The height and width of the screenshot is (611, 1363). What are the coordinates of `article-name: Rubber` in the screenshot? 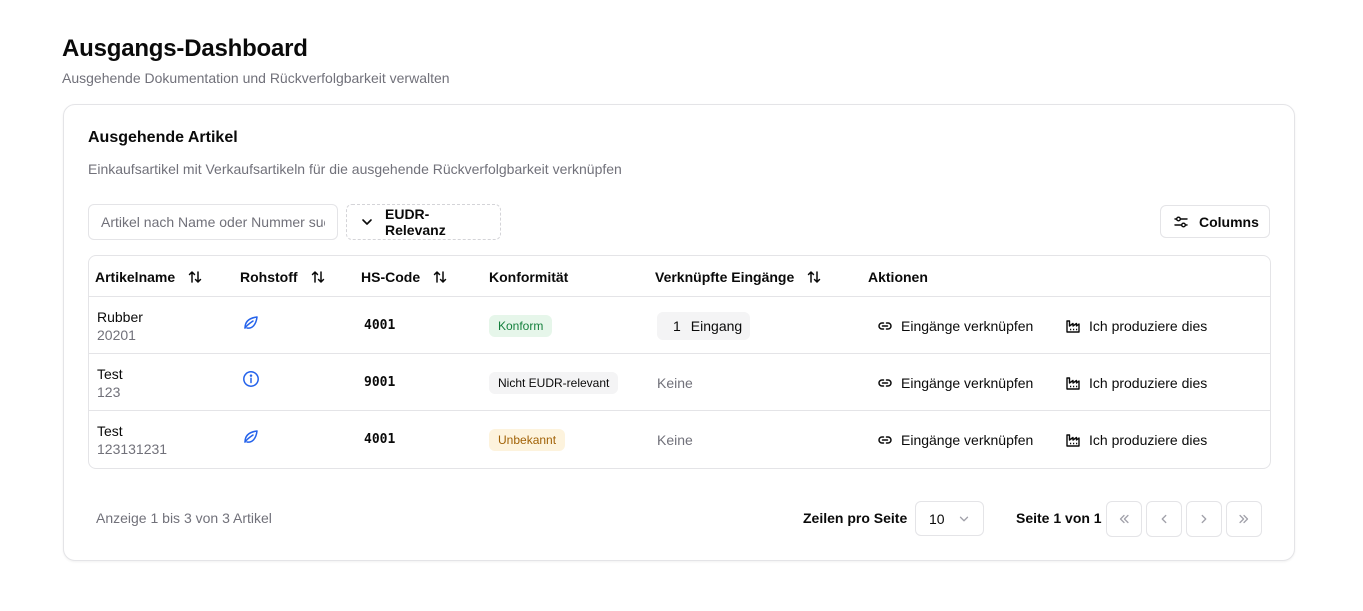 It's located at (120, 316).